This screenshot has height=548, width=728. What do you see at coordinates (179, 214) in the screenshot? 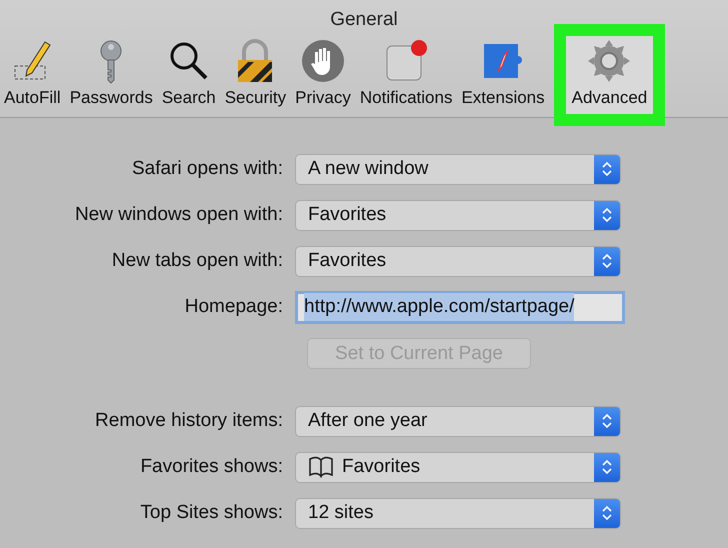
I see `field-label: New windows open with:` at bounding box center [179, 214].